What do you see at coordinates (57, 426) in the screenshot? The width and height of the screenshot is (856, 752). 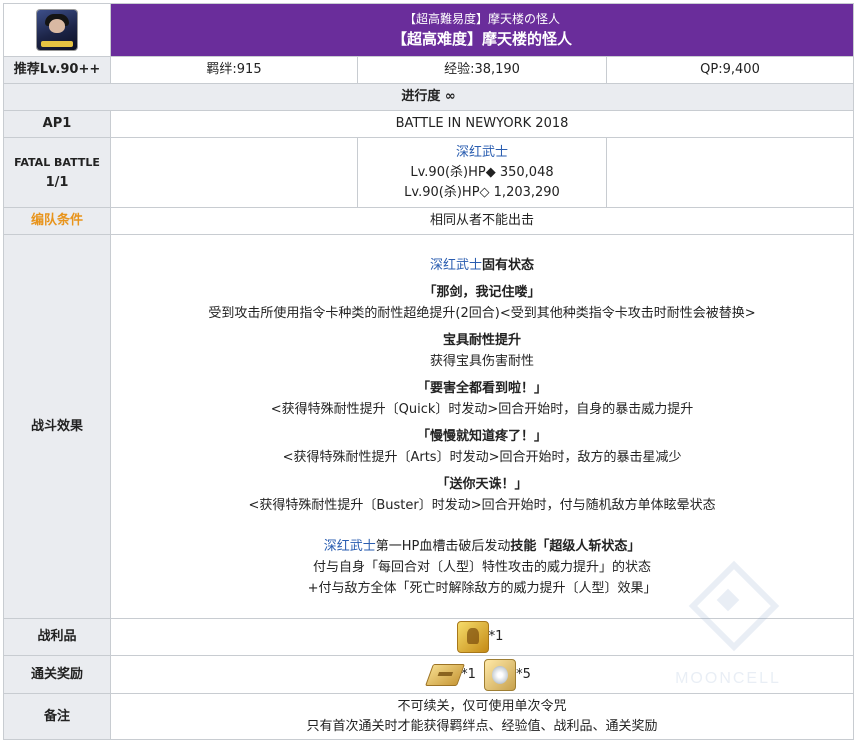 I see `battle-effects-label: 战斗效果` at bounding box center [57, 426].